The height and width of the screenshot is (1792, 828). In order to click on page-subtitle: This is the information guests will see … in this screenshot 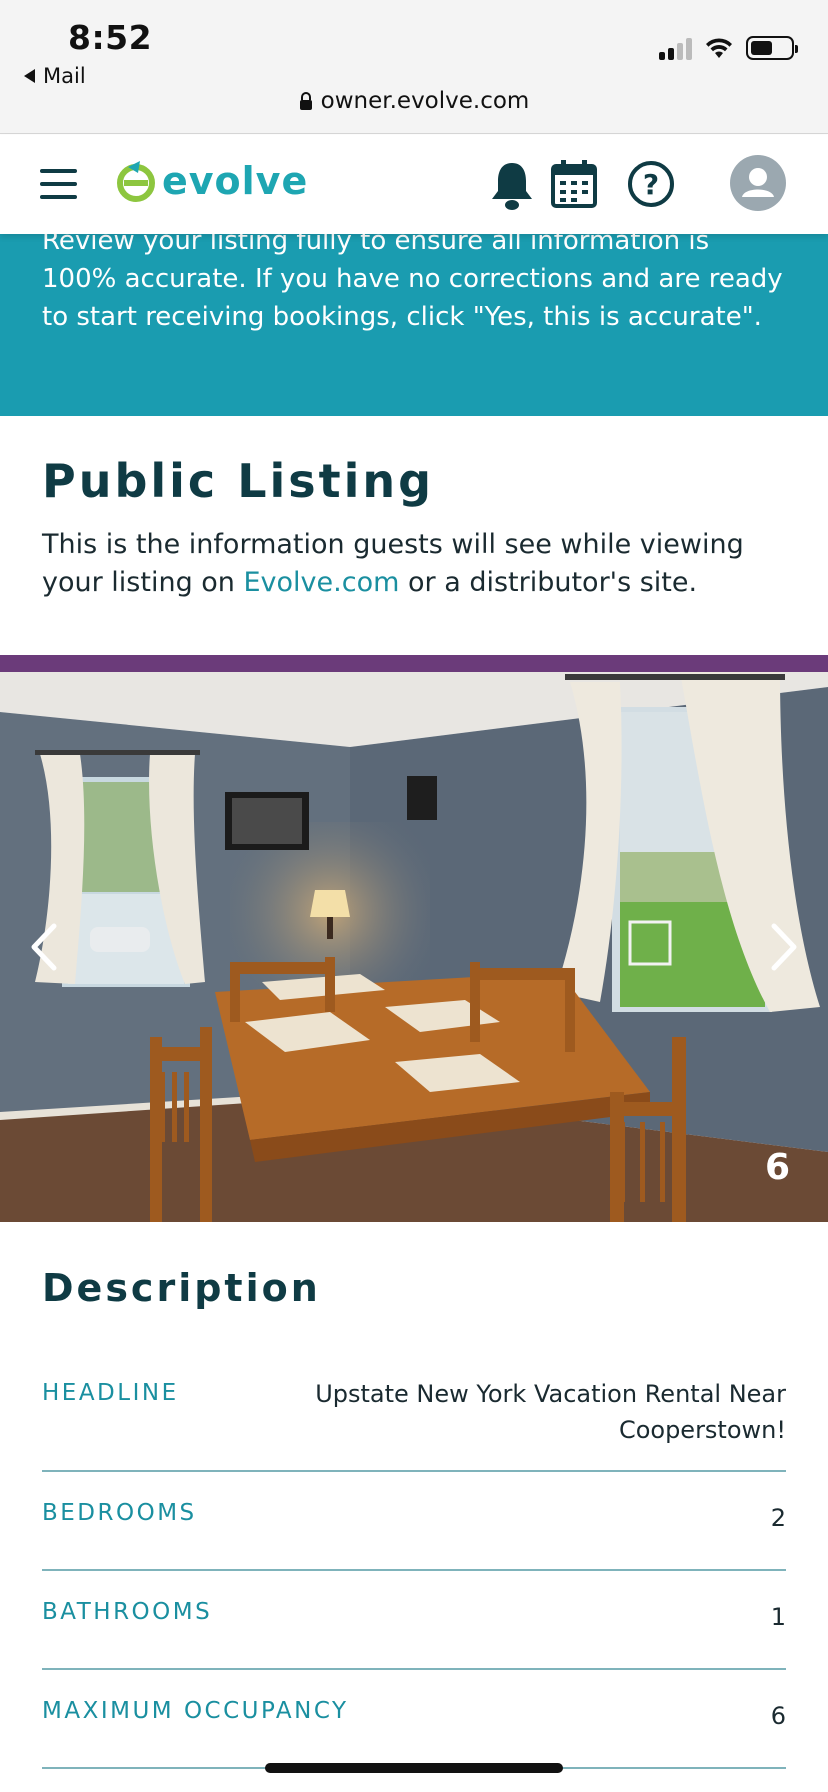, I will do `click(422, 564)`.